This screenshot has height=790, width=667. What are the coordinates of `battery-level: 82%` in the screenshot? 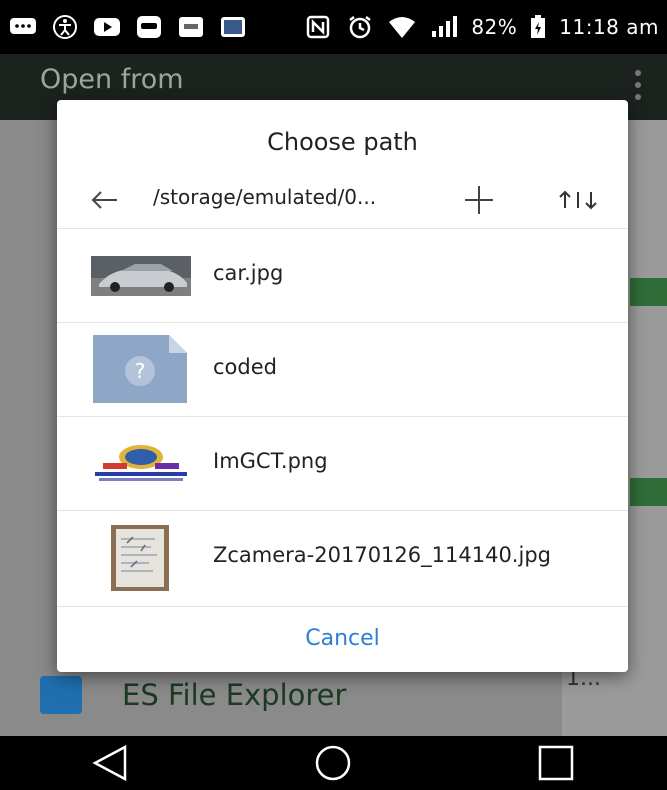 It's located at (494, 27).